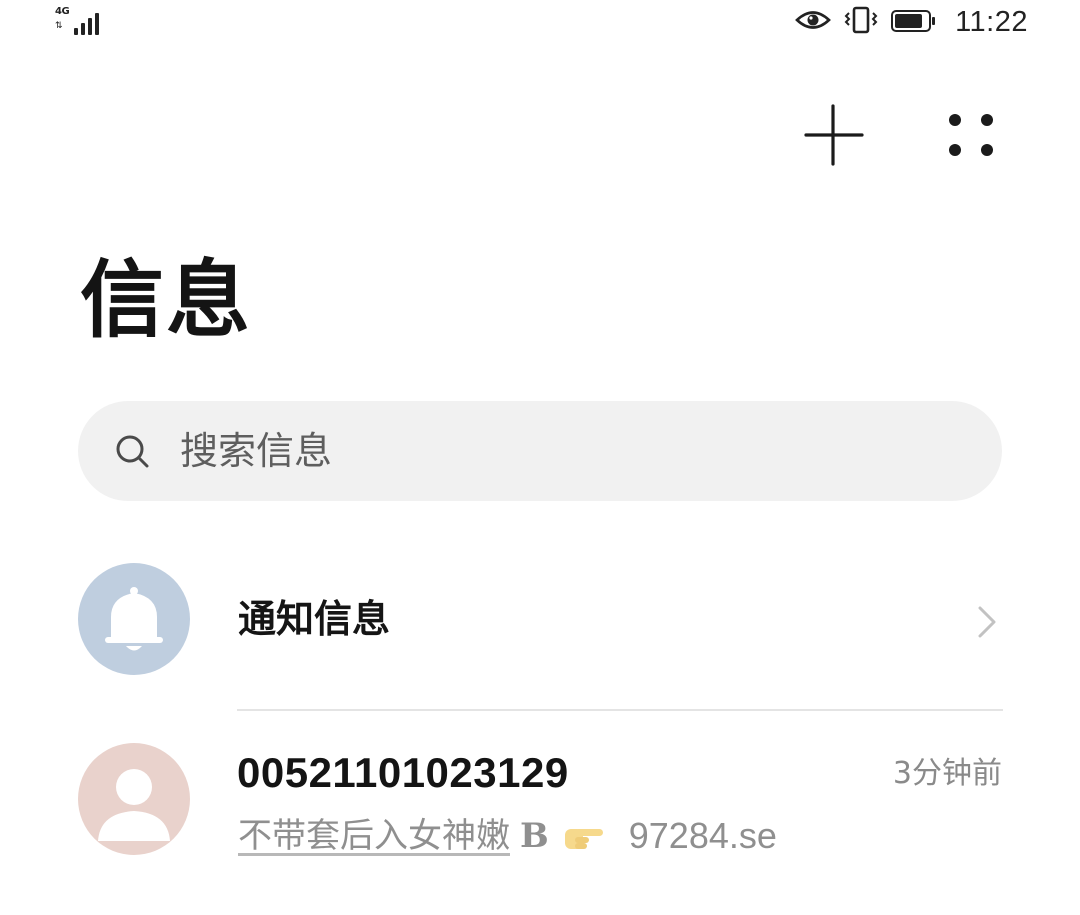 The image size is (1080, 915). What do you see at coordinates (403, 772) in the screenshot?
I see `conversation-sender: 00521101023129` at bounding box center [403, 772].